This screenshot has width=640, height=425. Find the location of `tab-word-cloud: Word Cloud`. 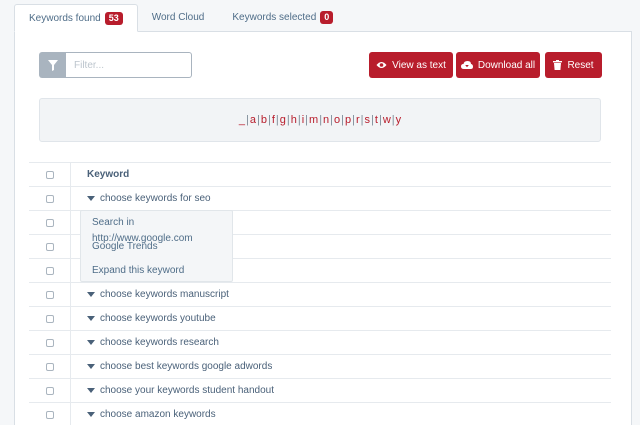

tab-word-cloud: Word Cloud is located at coordinates (178, 17).